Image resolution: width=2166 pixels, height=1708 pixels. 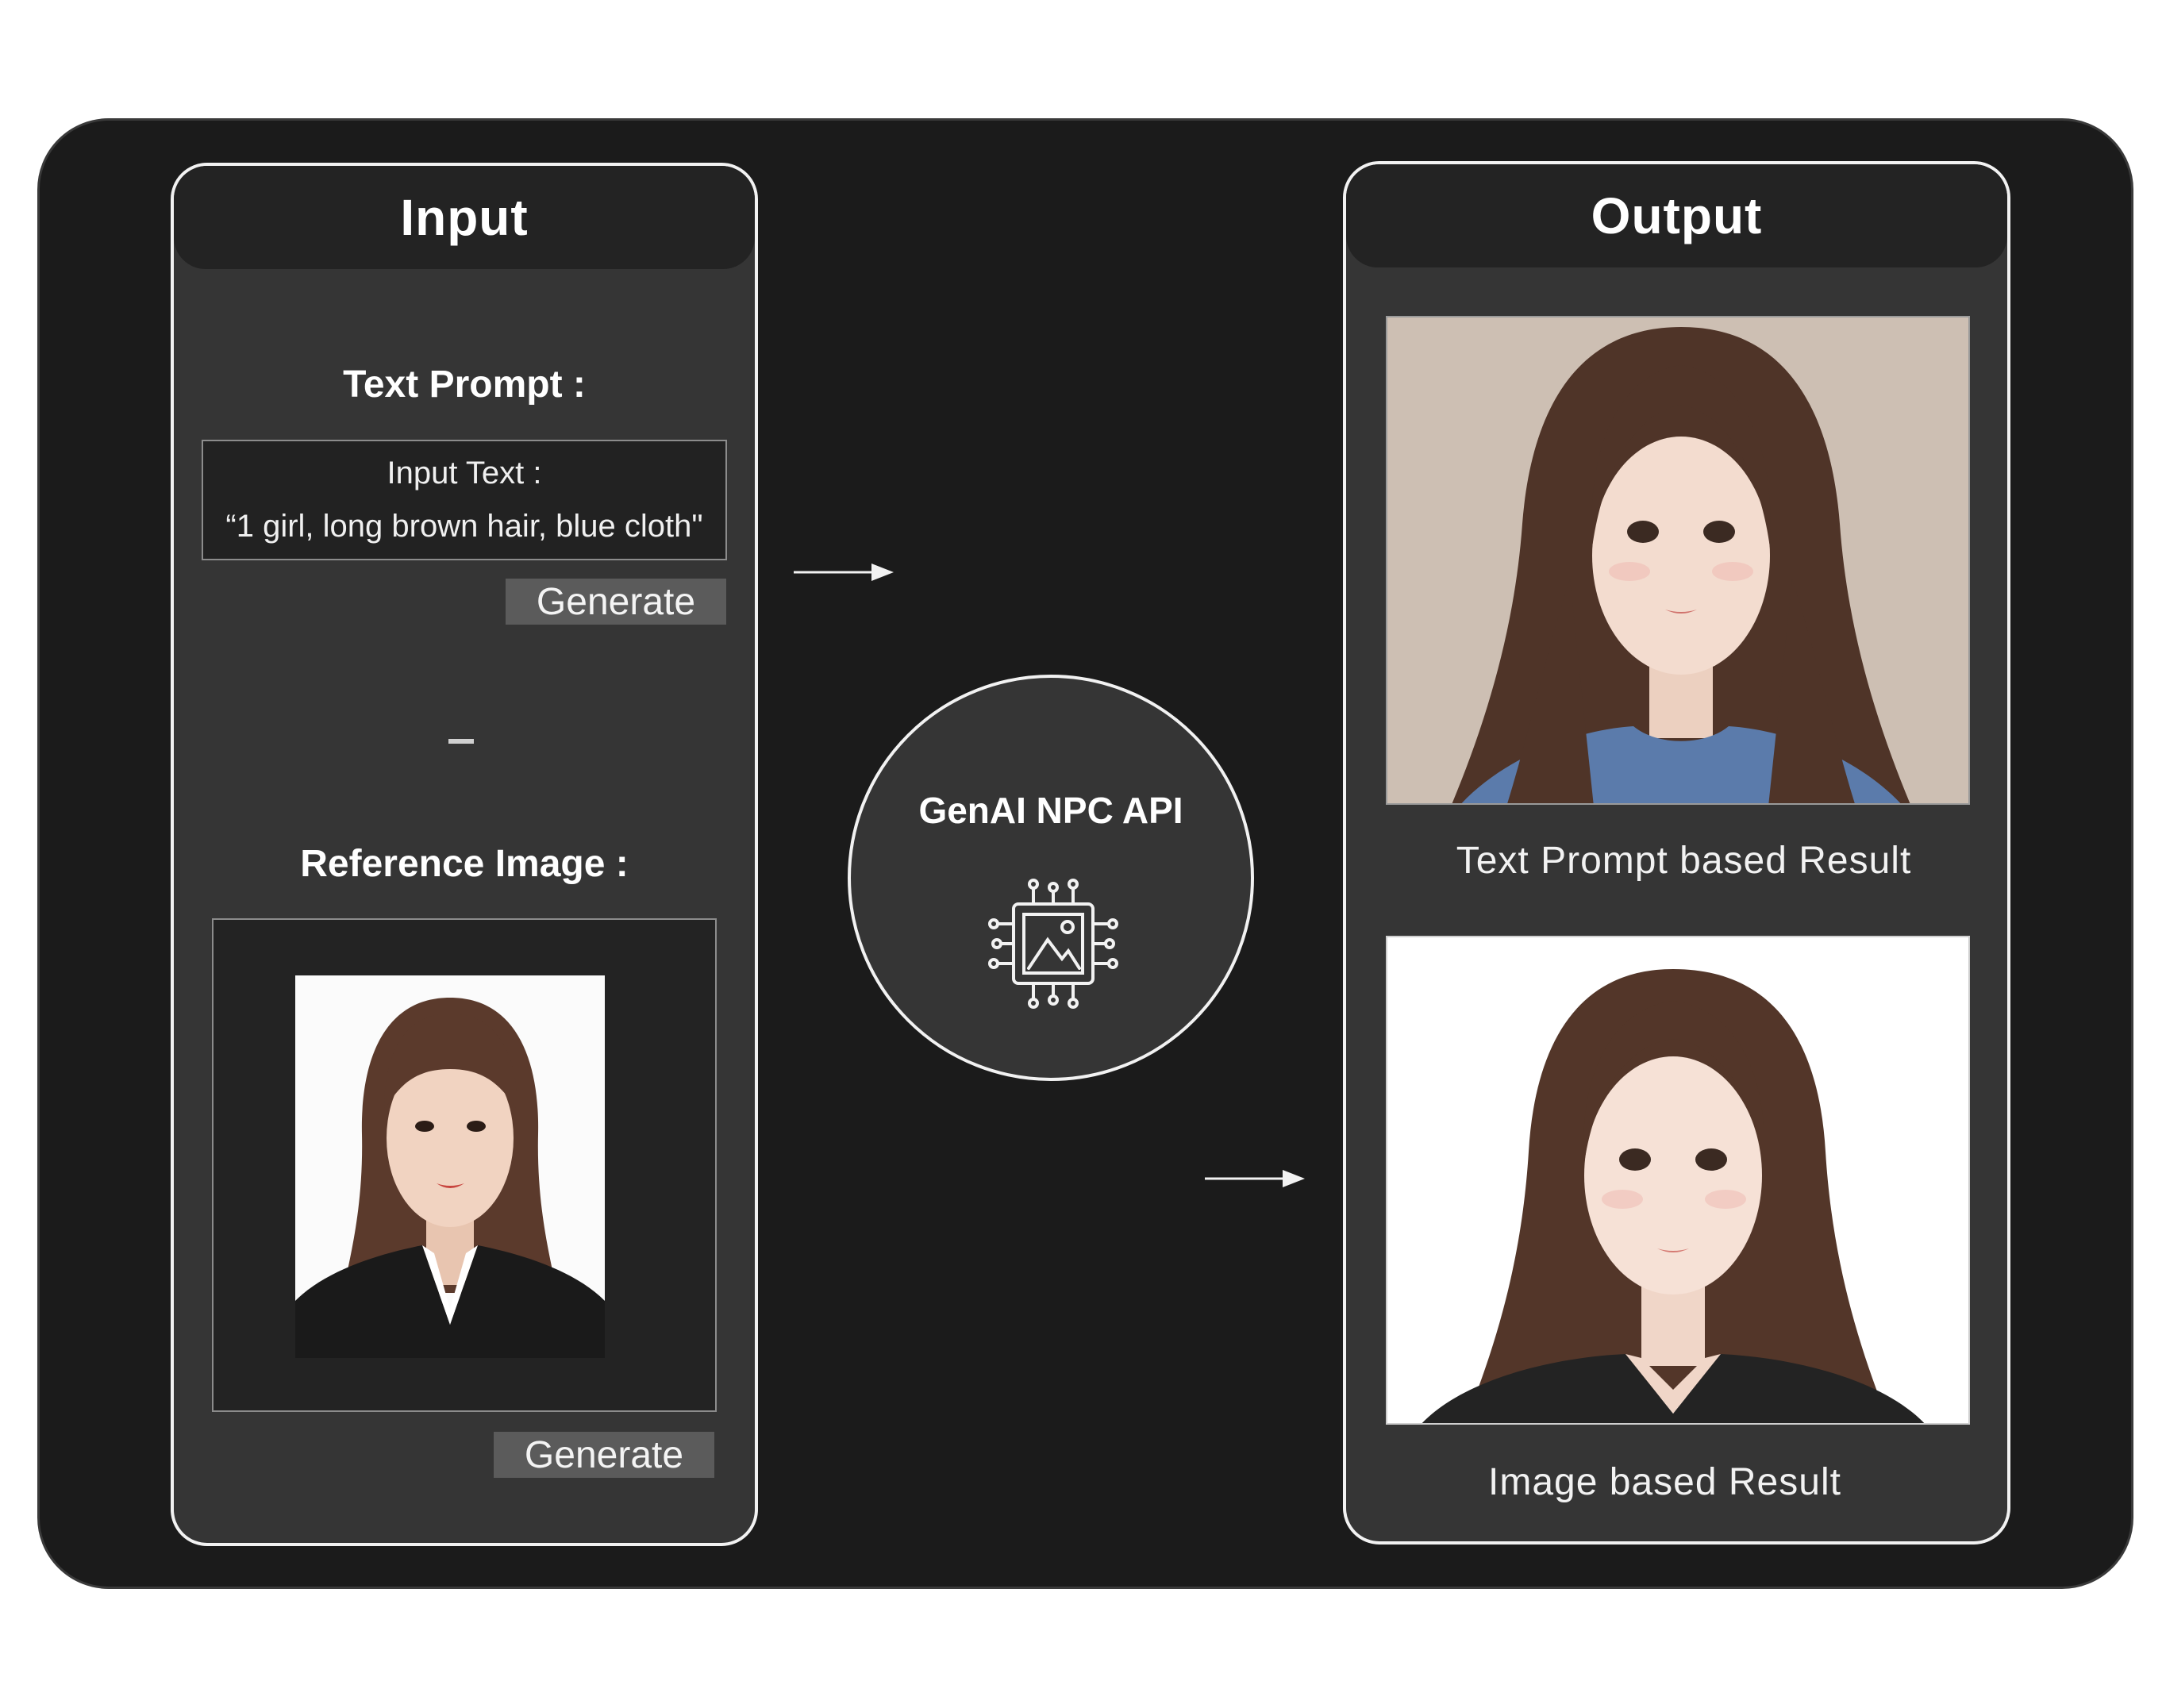 I want to click on output-panel-title: Output, so click(x=1677, y=215).